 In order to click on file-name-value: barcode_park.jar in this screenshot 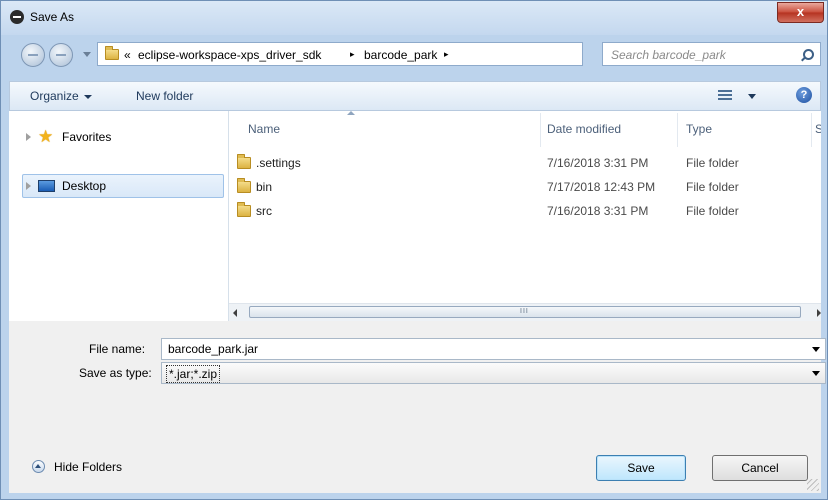, I will do `click(213, 349)`.